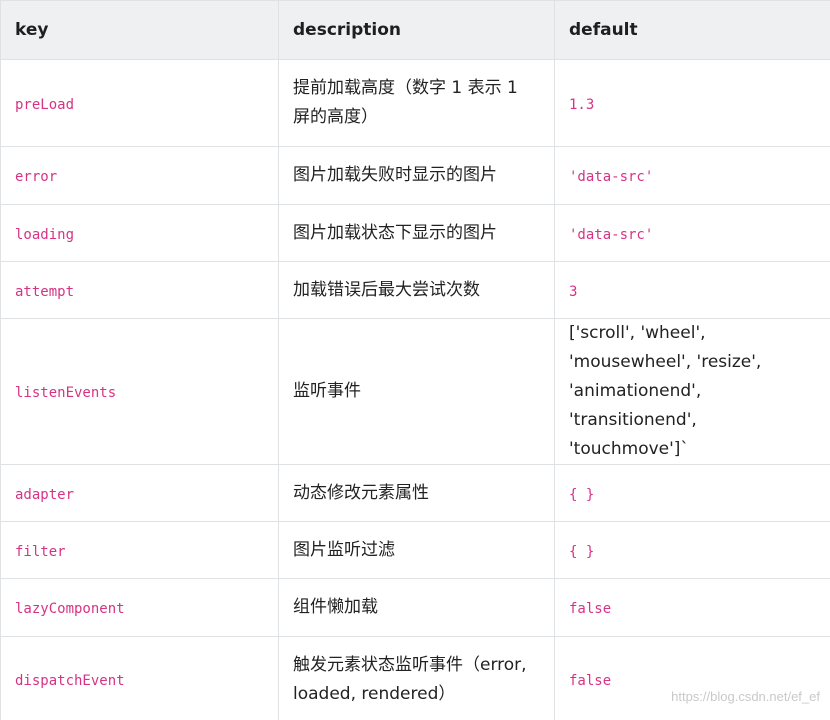 This screenshot has width=830, height=720. Describe the element at coordinates (45, 291) in the screenshot. I see `key-code: attempt` at that location.